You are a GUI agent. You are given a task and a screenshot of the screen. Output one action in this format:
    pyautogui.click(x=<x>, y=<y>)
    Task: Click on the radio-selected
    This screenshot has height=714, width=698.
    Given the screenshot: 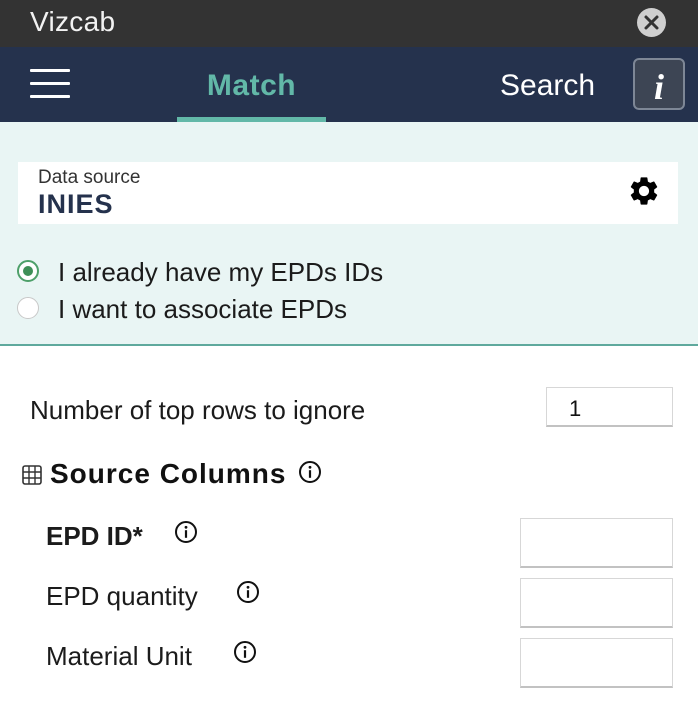 What is the action you would take?
    pyautogui.click(x=28, y=271)
    